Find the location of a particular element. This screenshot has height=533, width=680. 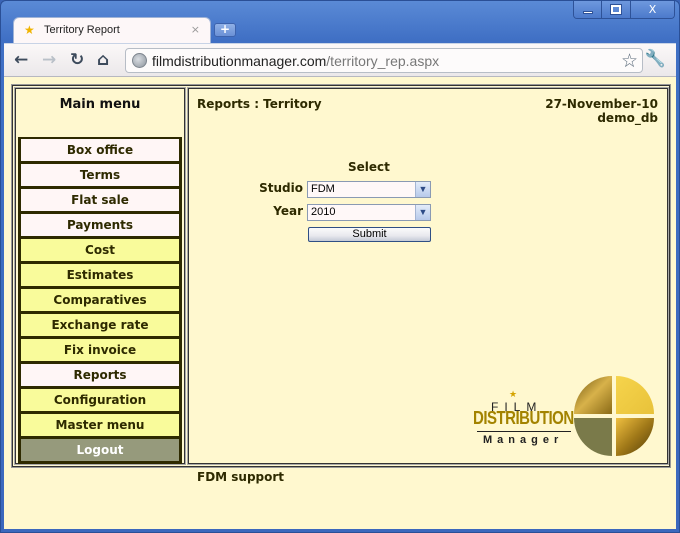

breadcrumb: Reports : Territory is located at coordinates (259, 104).